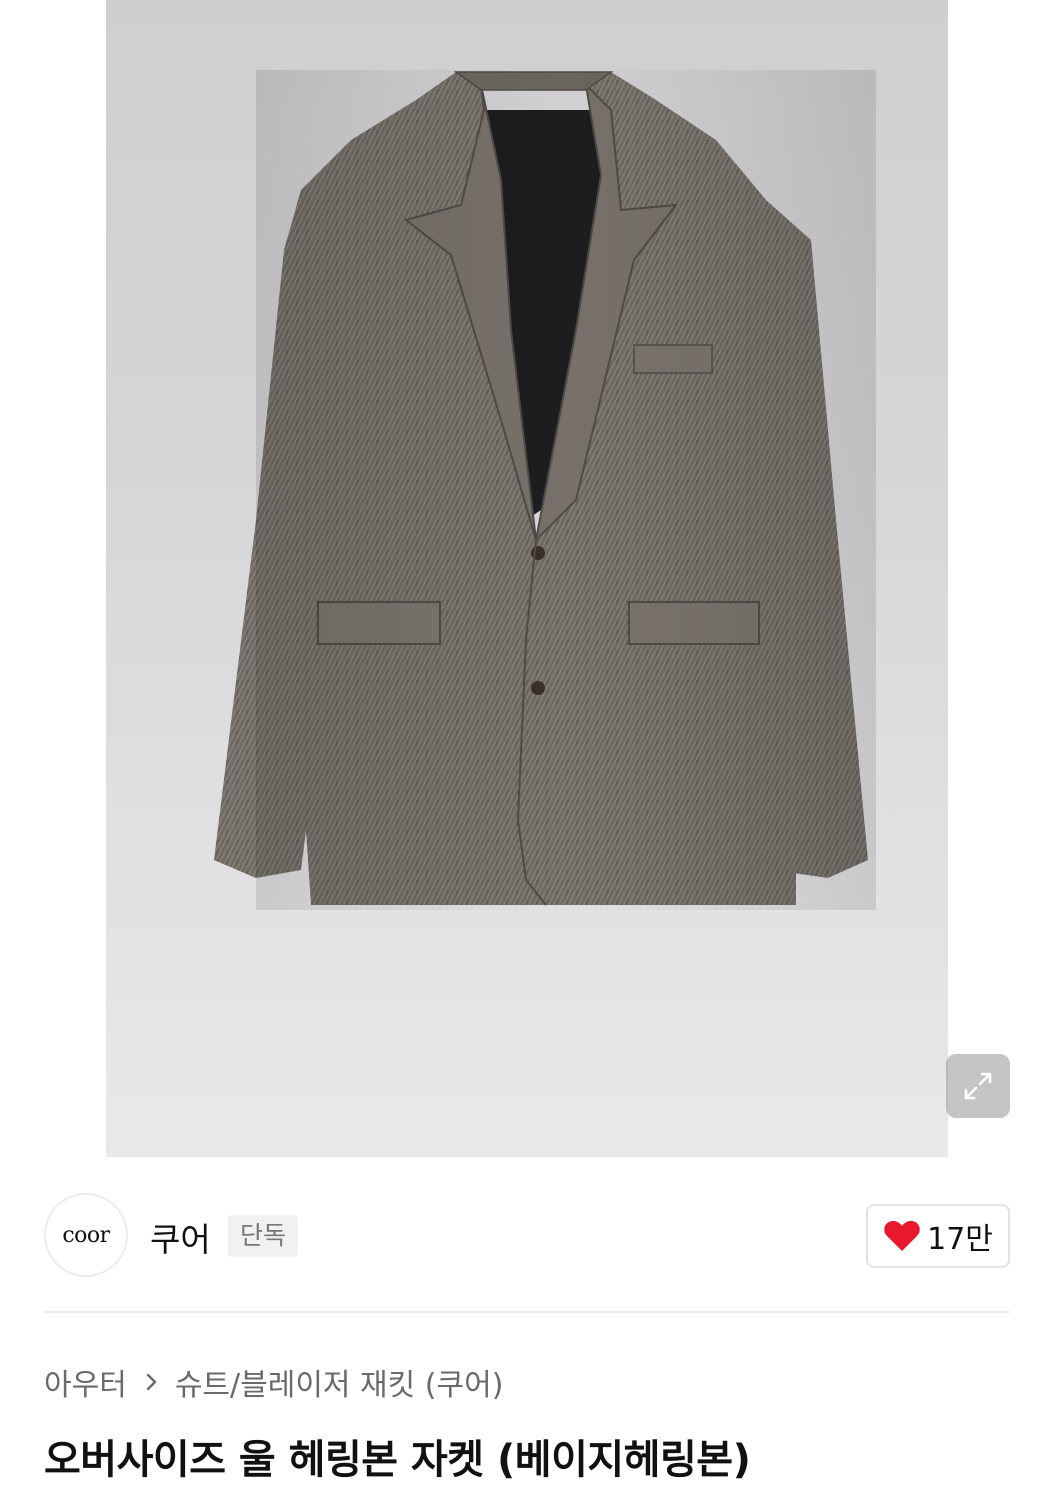 Image resolution: width=1053 pixels, height=1500 pixels. What do you see at coordinates (263, 1236) in the screenshot?
I see `exclusive-badge: 단독` at bounding box center [263, 1236].